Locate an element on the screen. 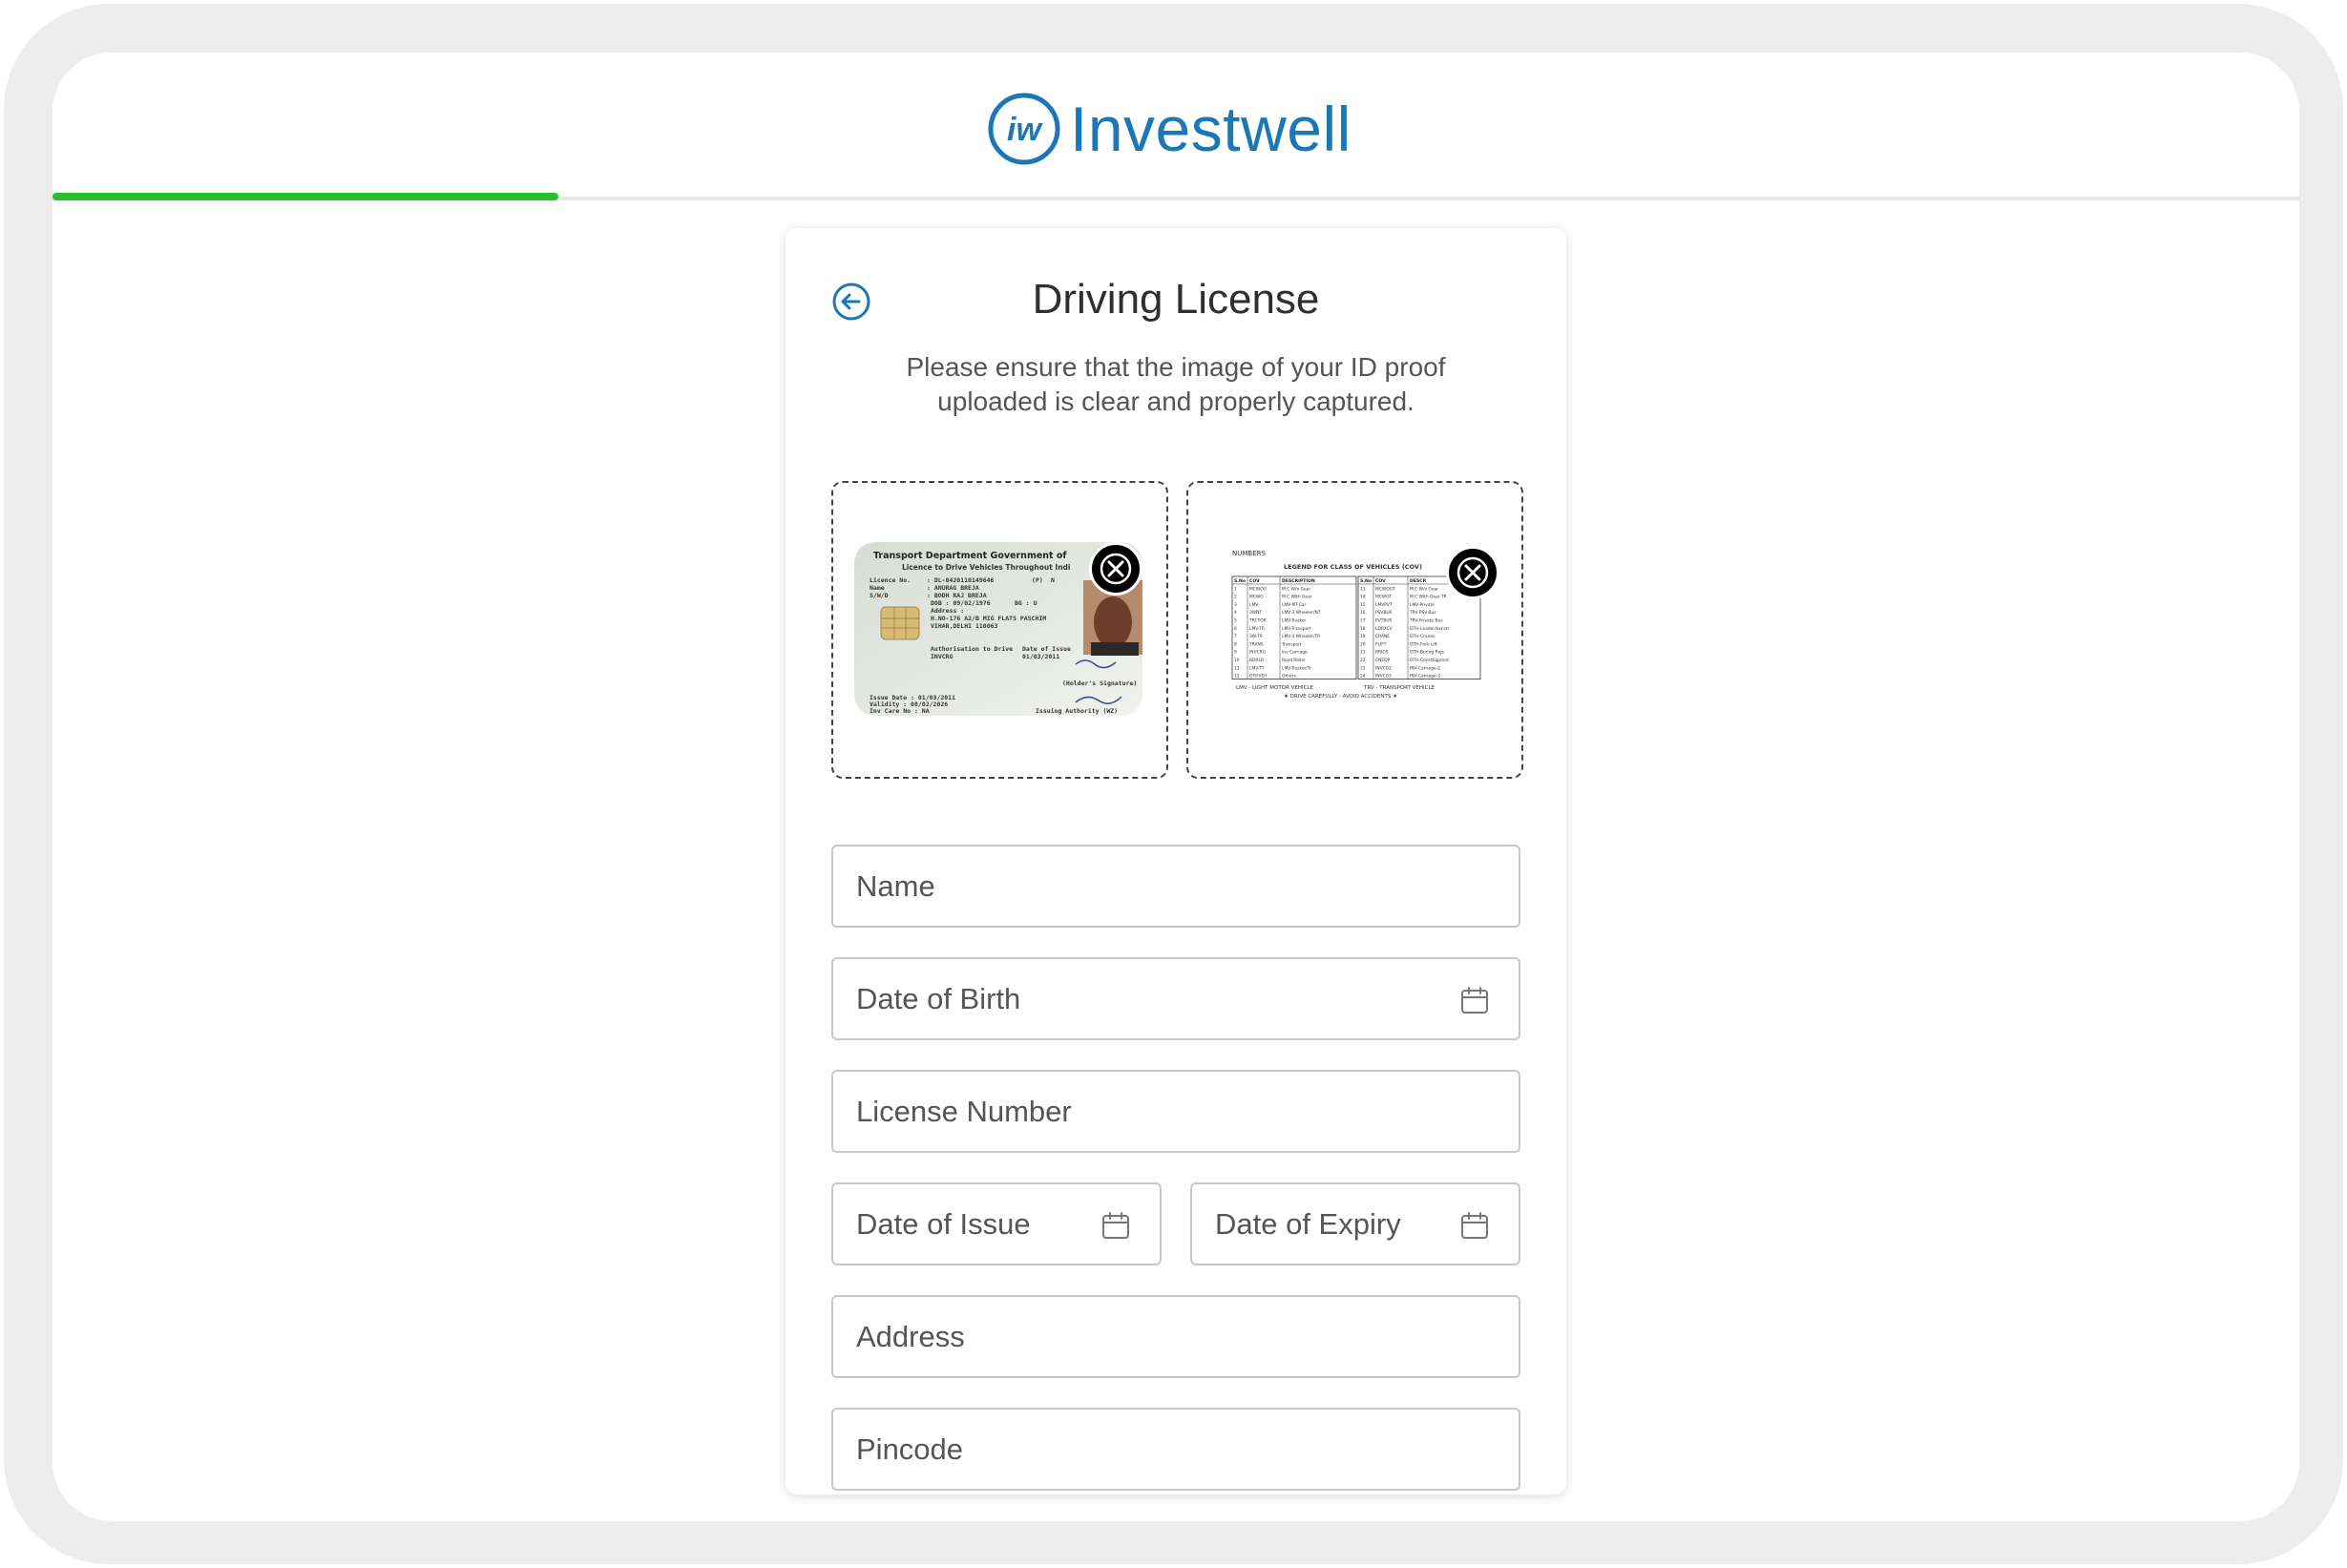  legend-cell: INVCRG is located at coordinates (1258, 653).